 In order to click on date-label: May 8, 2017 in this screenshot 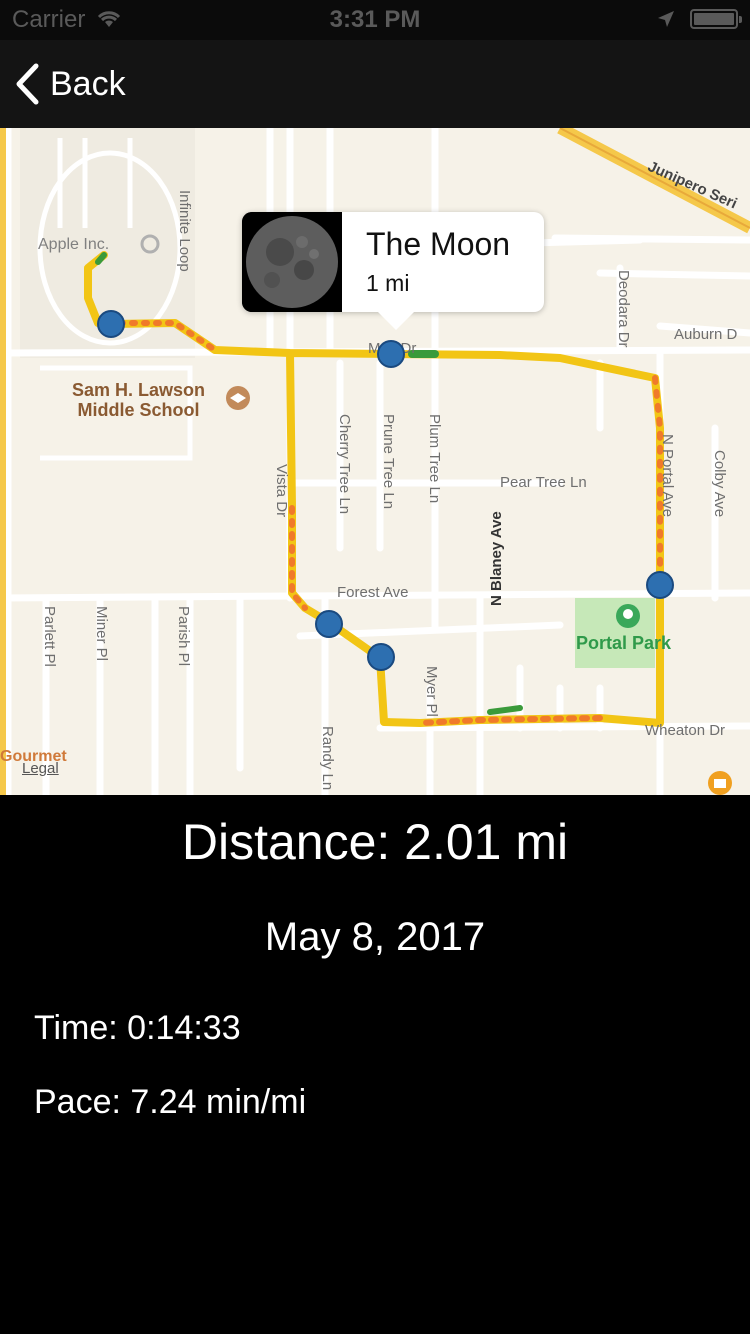, I will do `click(375, 937)`.